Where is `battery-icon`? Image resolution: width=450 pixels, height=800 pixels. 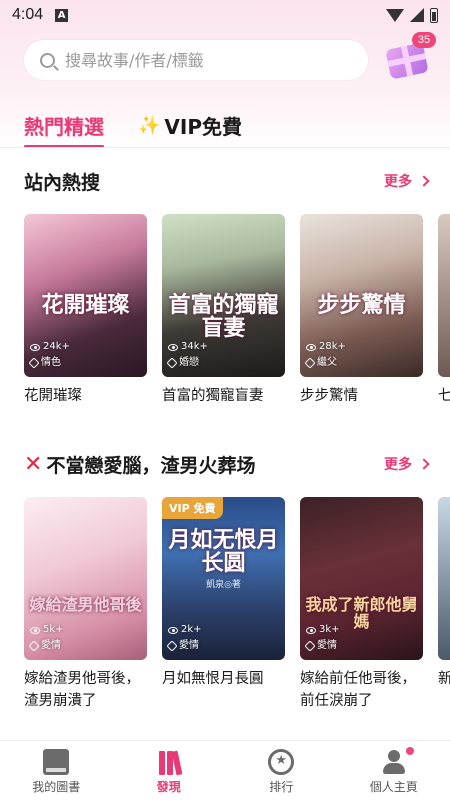 battery-icon is located at coordinates (434, 15).